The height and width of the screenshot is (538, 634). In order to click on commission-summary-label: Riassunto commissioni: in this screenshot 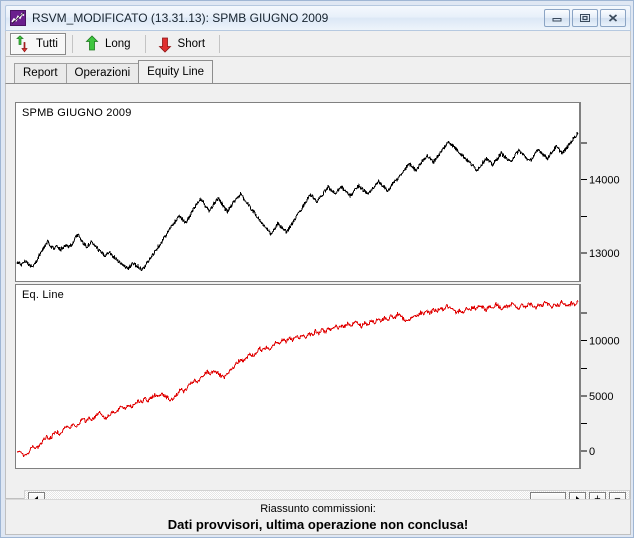, I will do `click(318, 509)`.